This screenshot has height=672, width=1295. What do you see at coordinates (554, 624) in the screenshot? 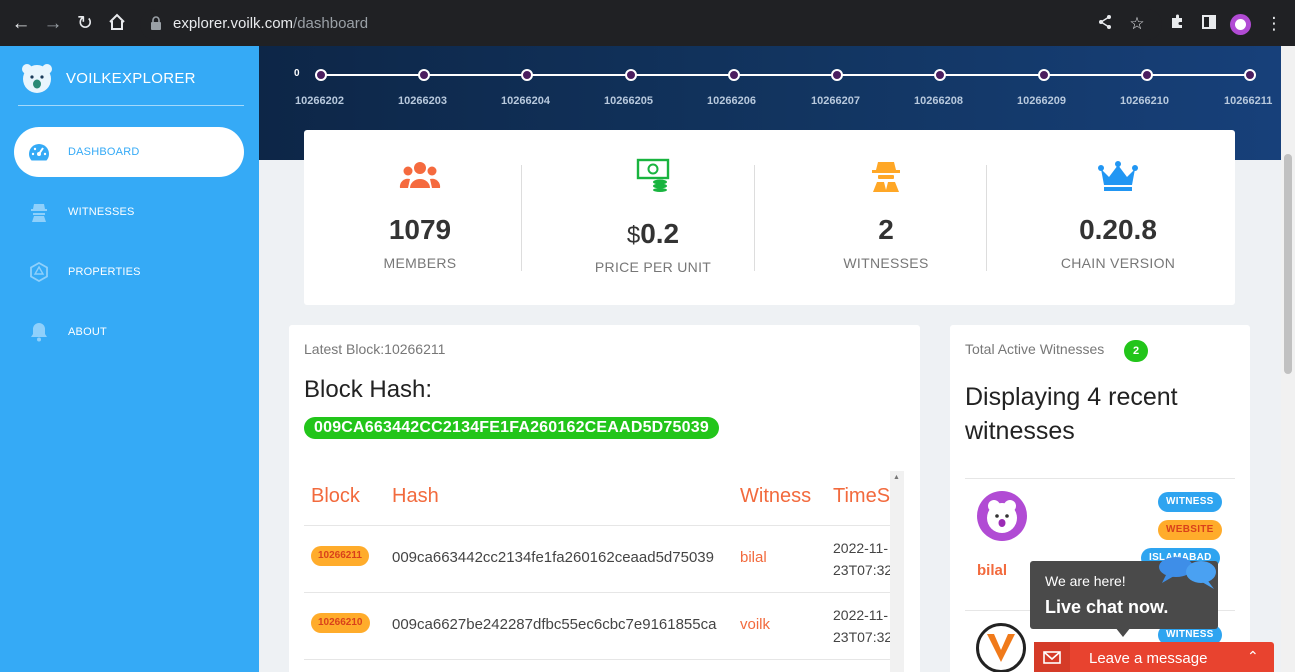
I see `row-hash: 009ca6627be242287dfbc55ec6cbc7e9161855ca` at bounding box center [554, 624].